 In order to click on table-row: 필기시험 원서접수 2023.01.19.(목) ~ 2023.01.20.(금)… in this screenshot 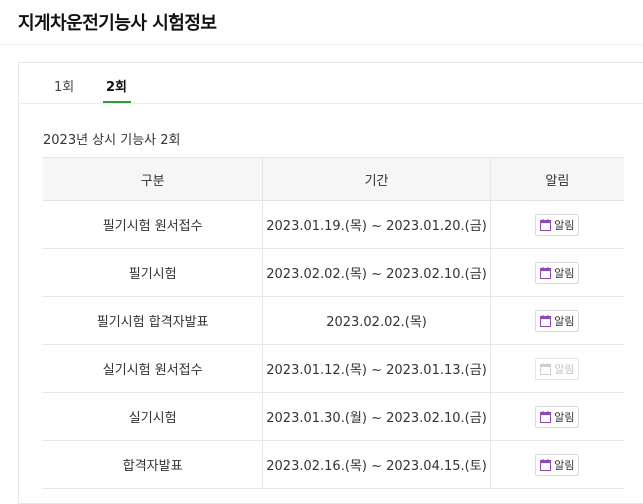, I will do `click(333, 224)`.